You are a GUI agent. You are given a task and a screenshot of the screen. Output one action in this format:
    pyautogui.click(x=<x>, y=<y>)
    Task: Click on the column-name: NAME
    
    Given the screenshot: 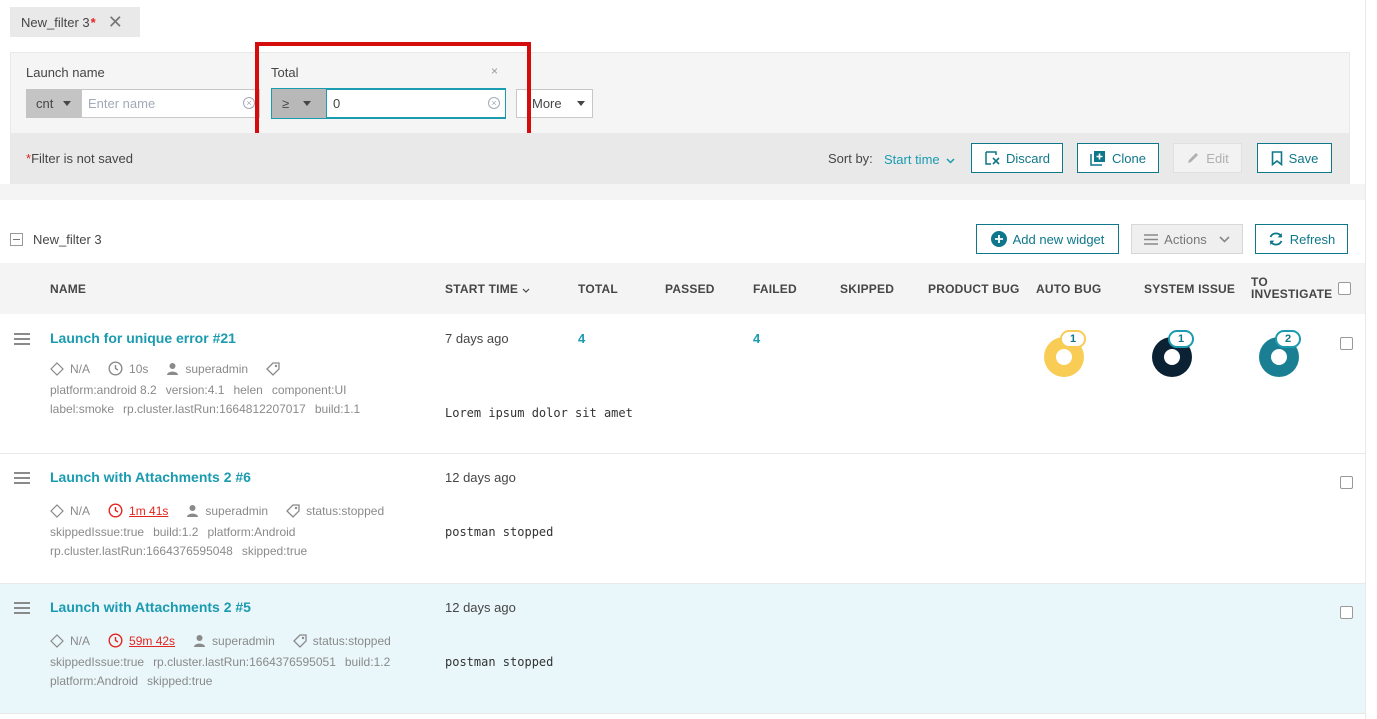 What is the action you would take?
    pyautogui.click(x=68, y=289)
    